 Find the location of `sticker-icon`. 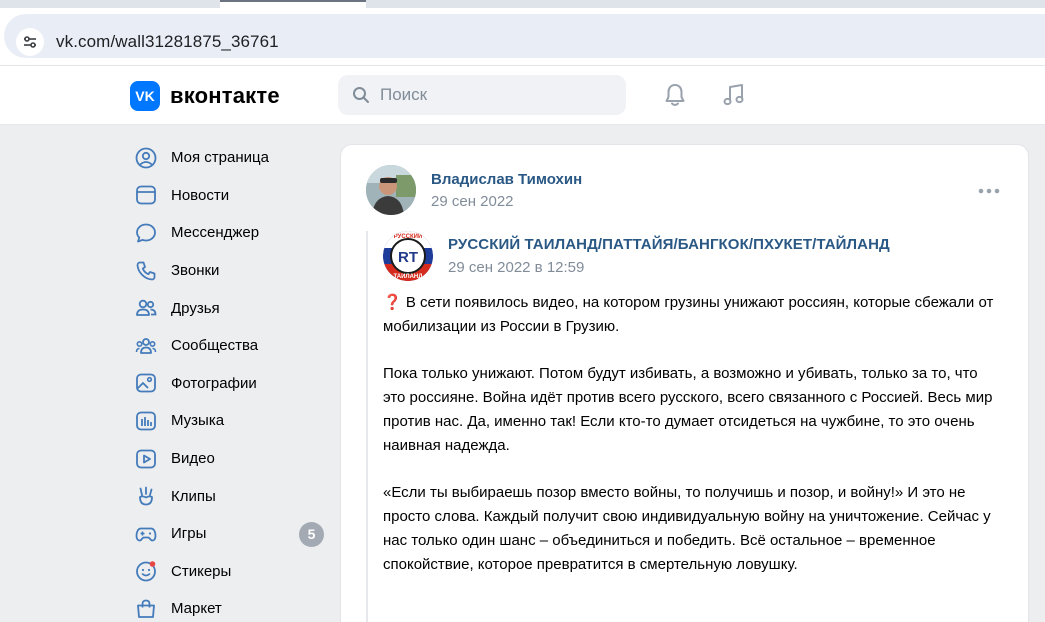

sticker-icon is located at coordinates (146, 571).